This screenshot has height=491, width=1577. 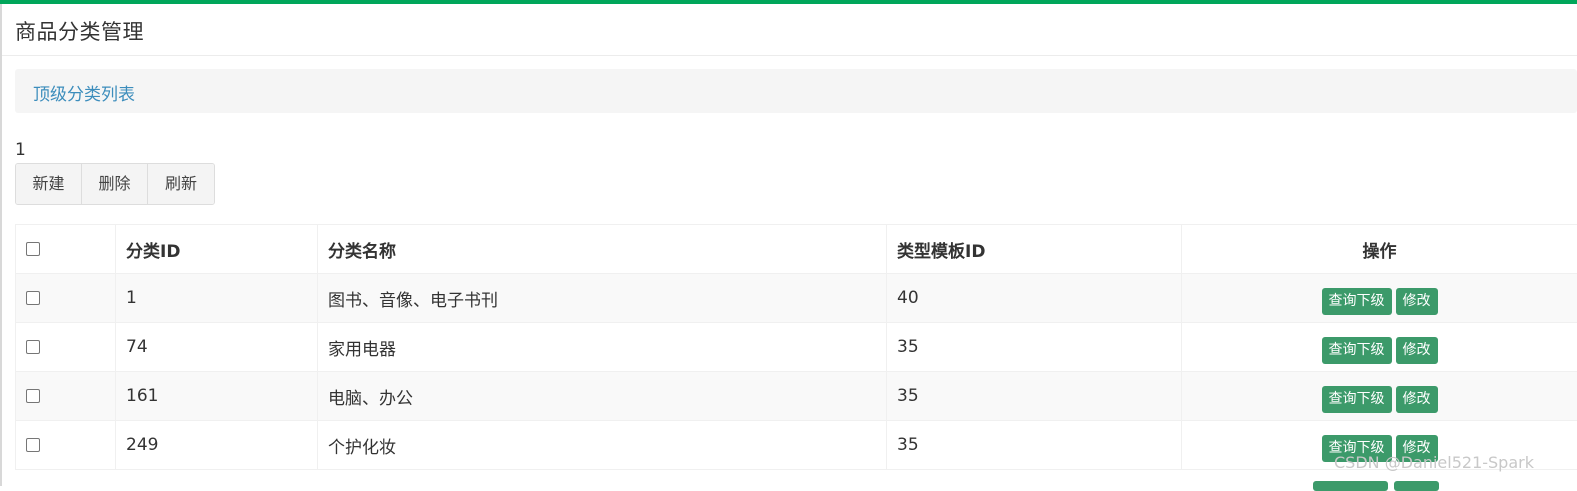 What do you see at coordinates (79, 31) in the screenshot?
I see `page-title: 商品分类管理` at bounding box center [79, 31].